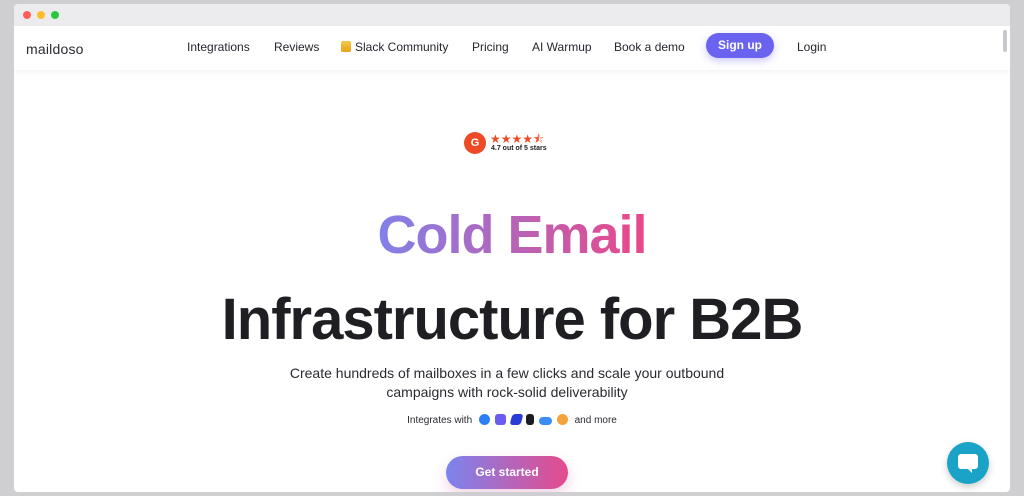  I want to click on title-bar, so click(512, 15).